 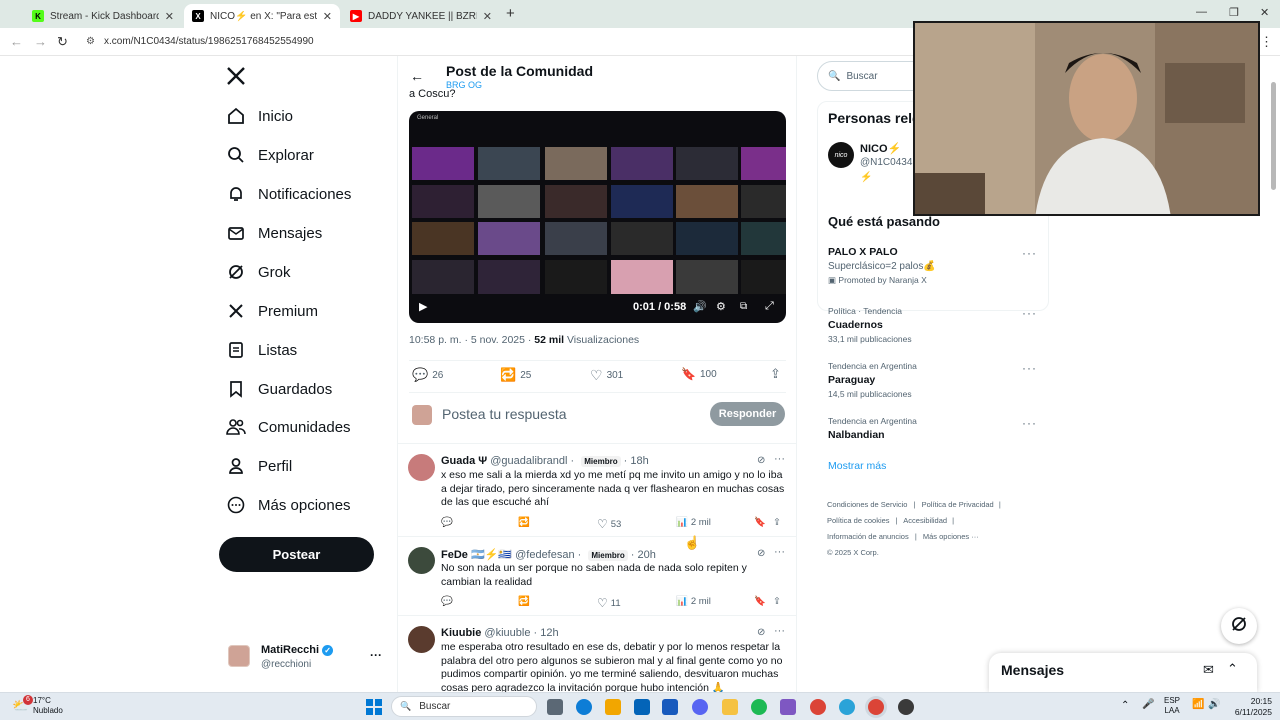 What do you see at coordinates (935, 428) in the screenshot?
I see `trend-item: Tendencia en Argentina Nalbandian ···` at bounding box center [935, 428].